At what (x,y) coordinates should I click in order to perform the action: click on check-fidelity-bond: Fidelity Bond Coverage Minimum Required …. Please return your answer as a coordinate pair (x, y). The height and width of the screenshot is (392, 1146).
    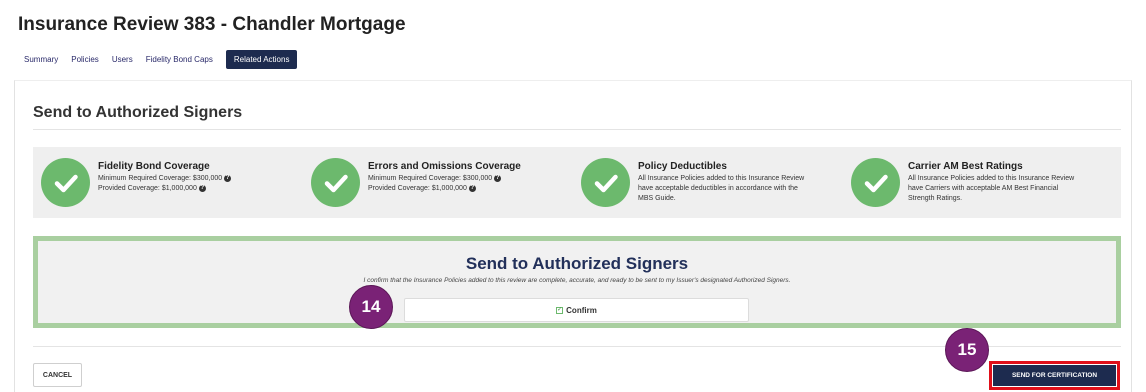
    Looking at the image, I should click on (172, 182).